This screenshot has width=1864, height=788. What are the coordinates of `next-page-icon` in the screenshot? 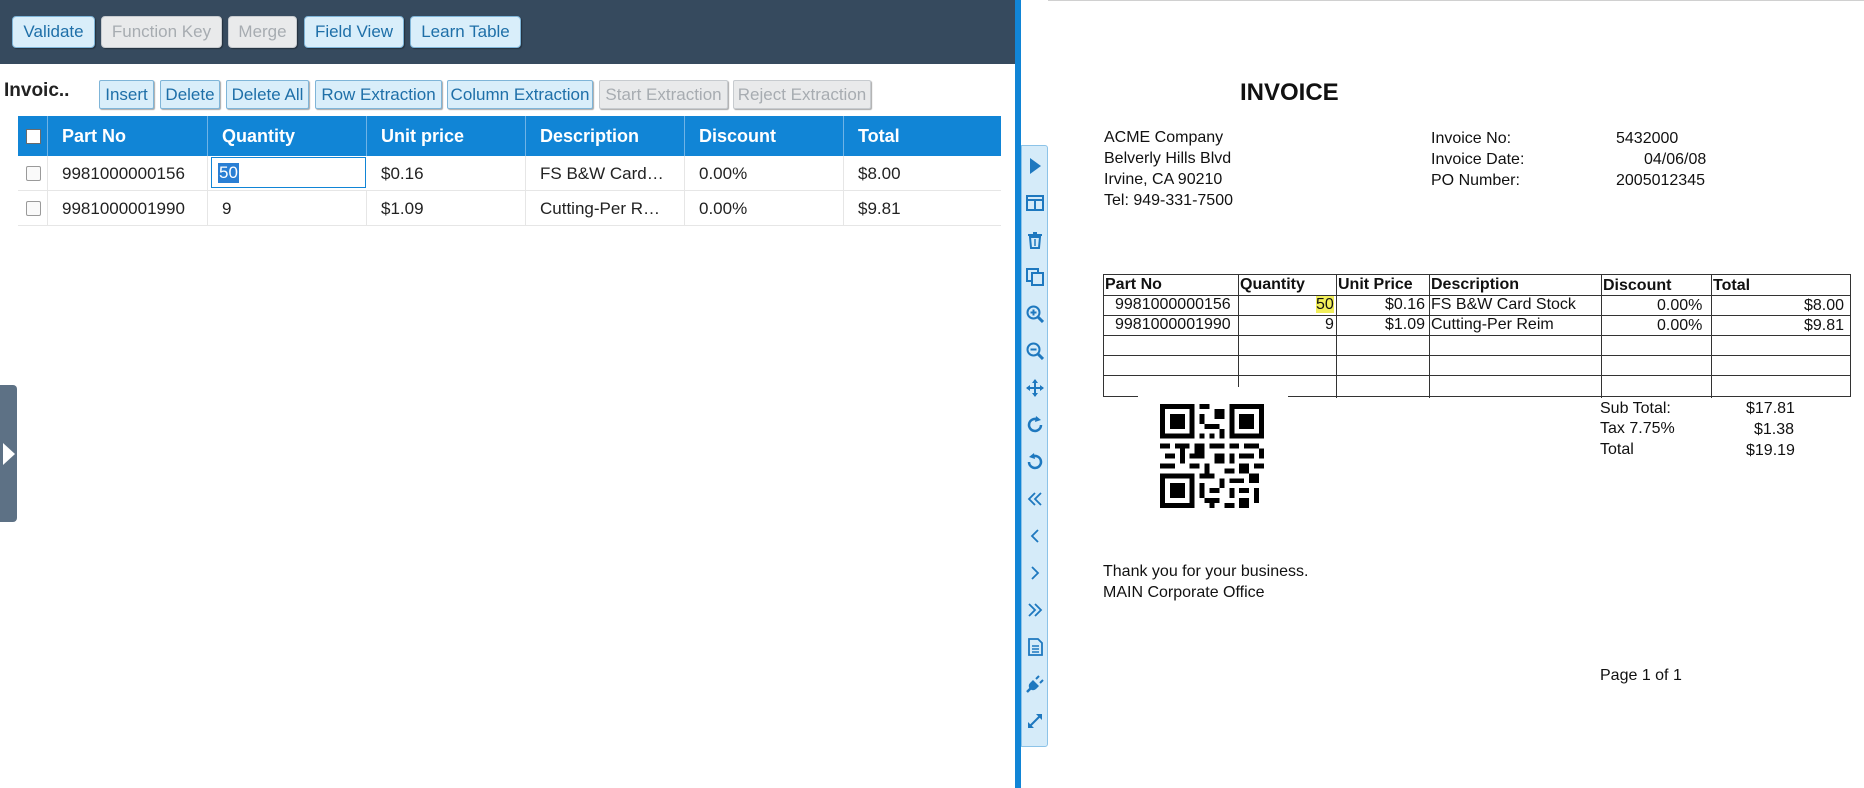 It's located at (1035, 573).